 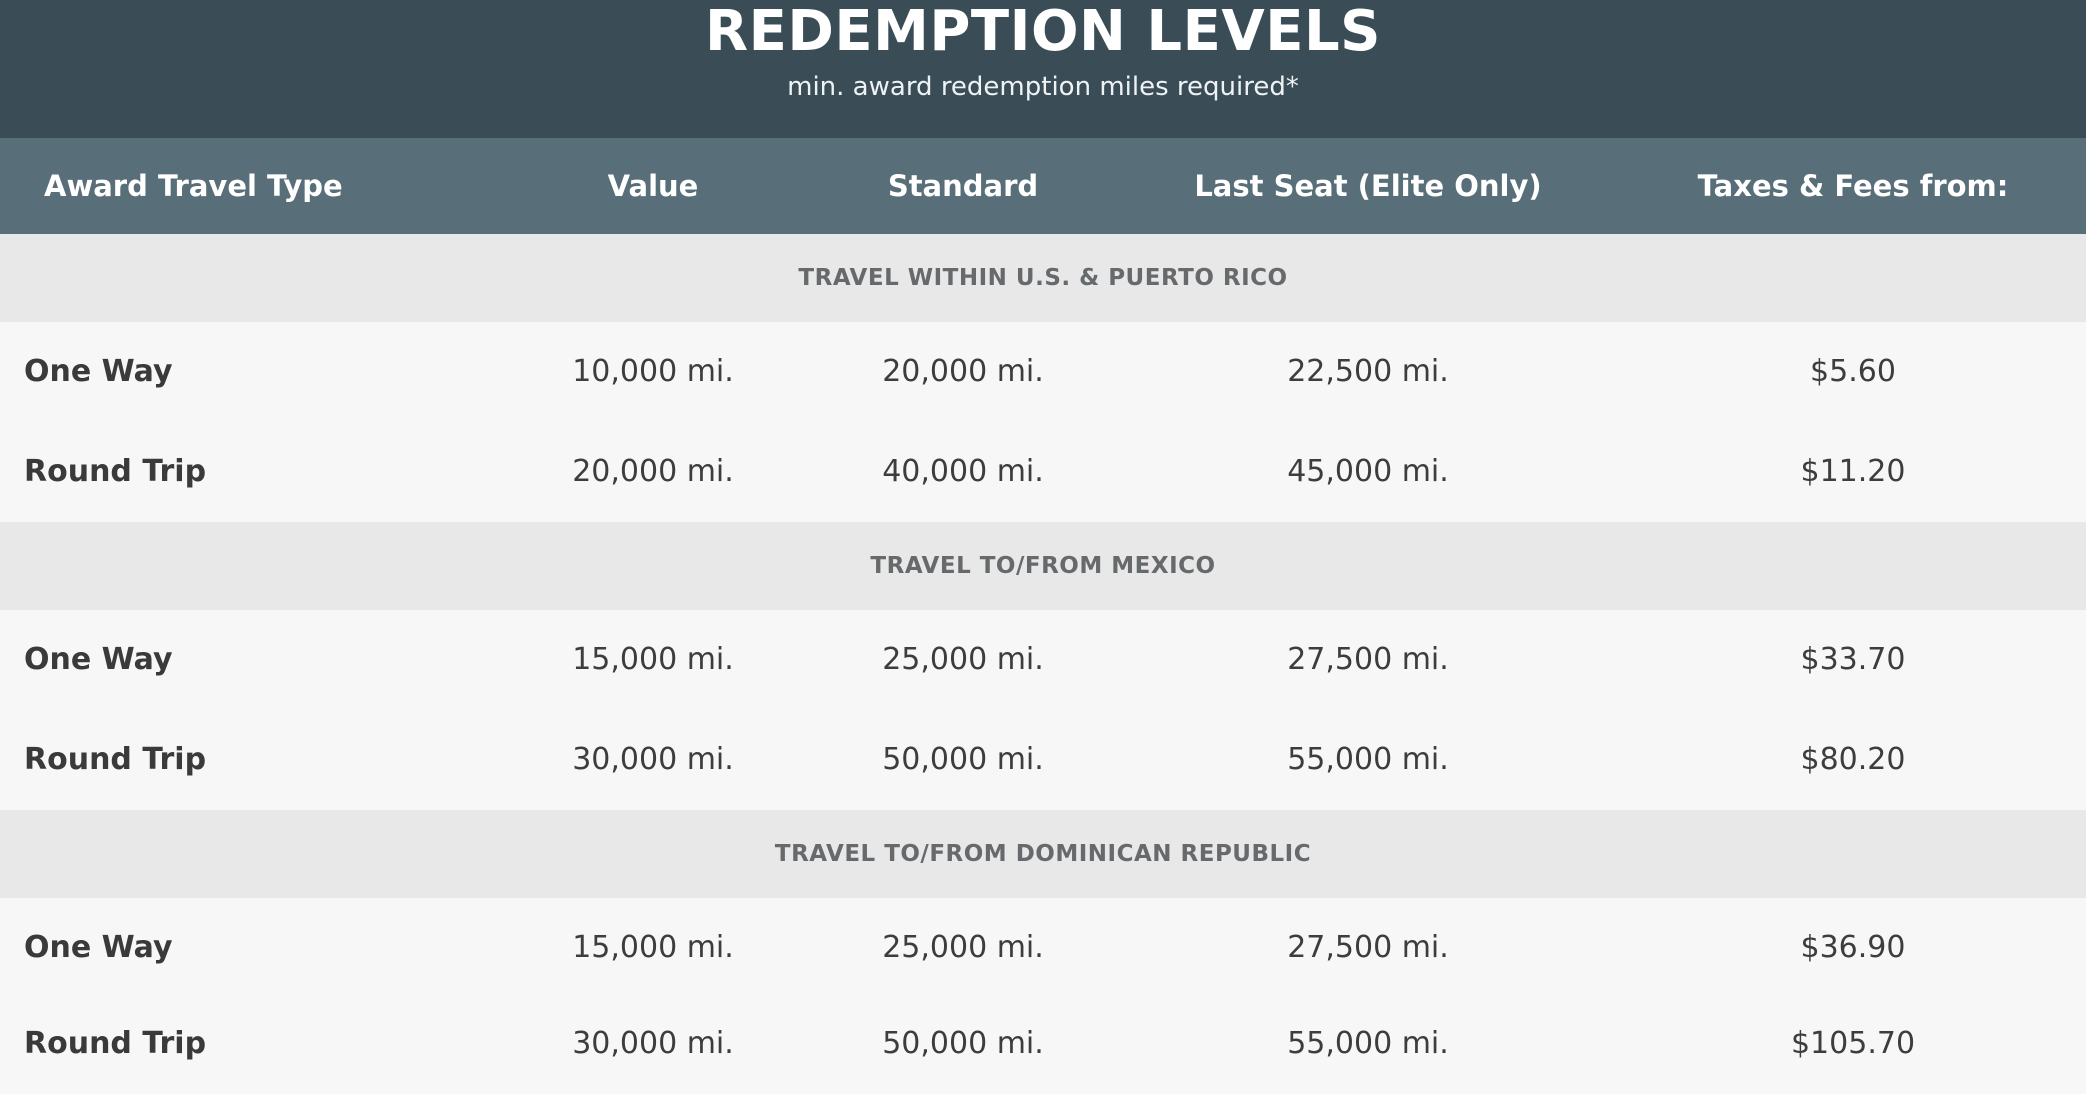 What do you see at coordinates (1043, 87) in the screenshot?
I see `page-subtitle: min. award redemption miles required*` at bounding box center [1043, 87].